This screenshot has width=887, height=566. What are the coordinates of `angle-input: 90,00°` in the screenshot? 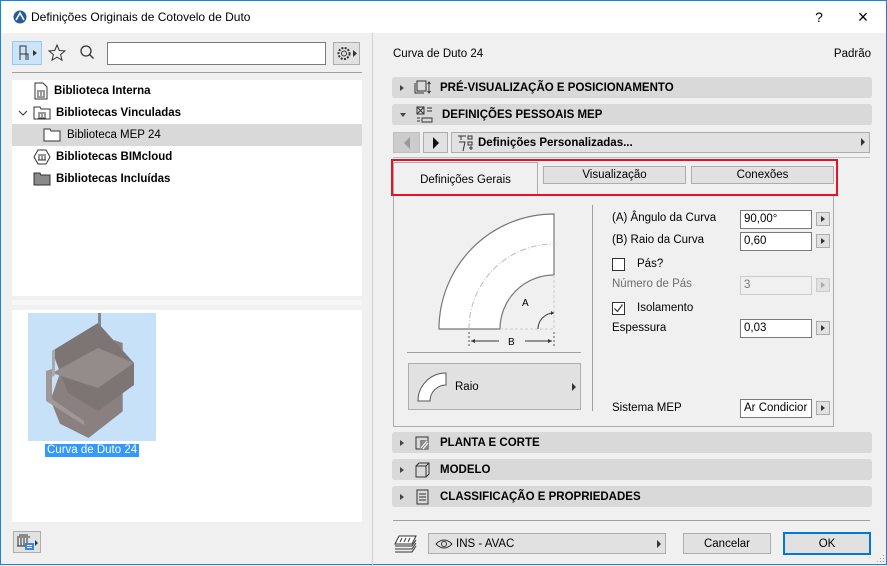 It's located at (776, 219).